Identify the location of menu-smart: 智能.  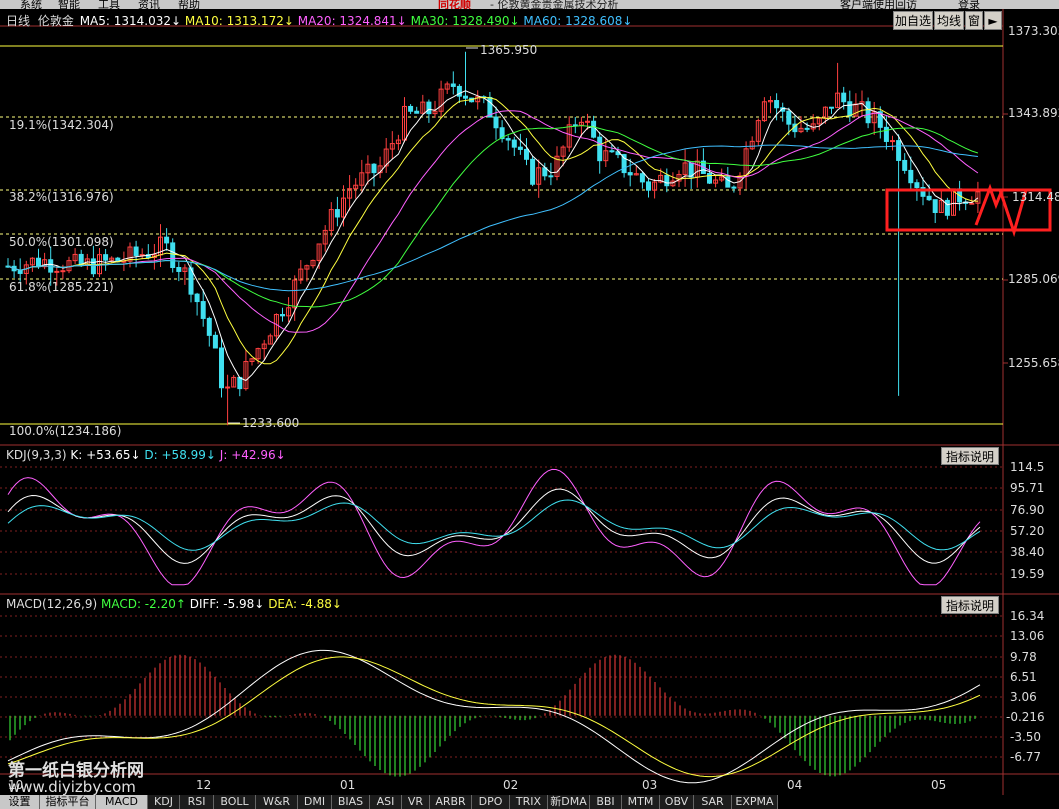
(69, 4).